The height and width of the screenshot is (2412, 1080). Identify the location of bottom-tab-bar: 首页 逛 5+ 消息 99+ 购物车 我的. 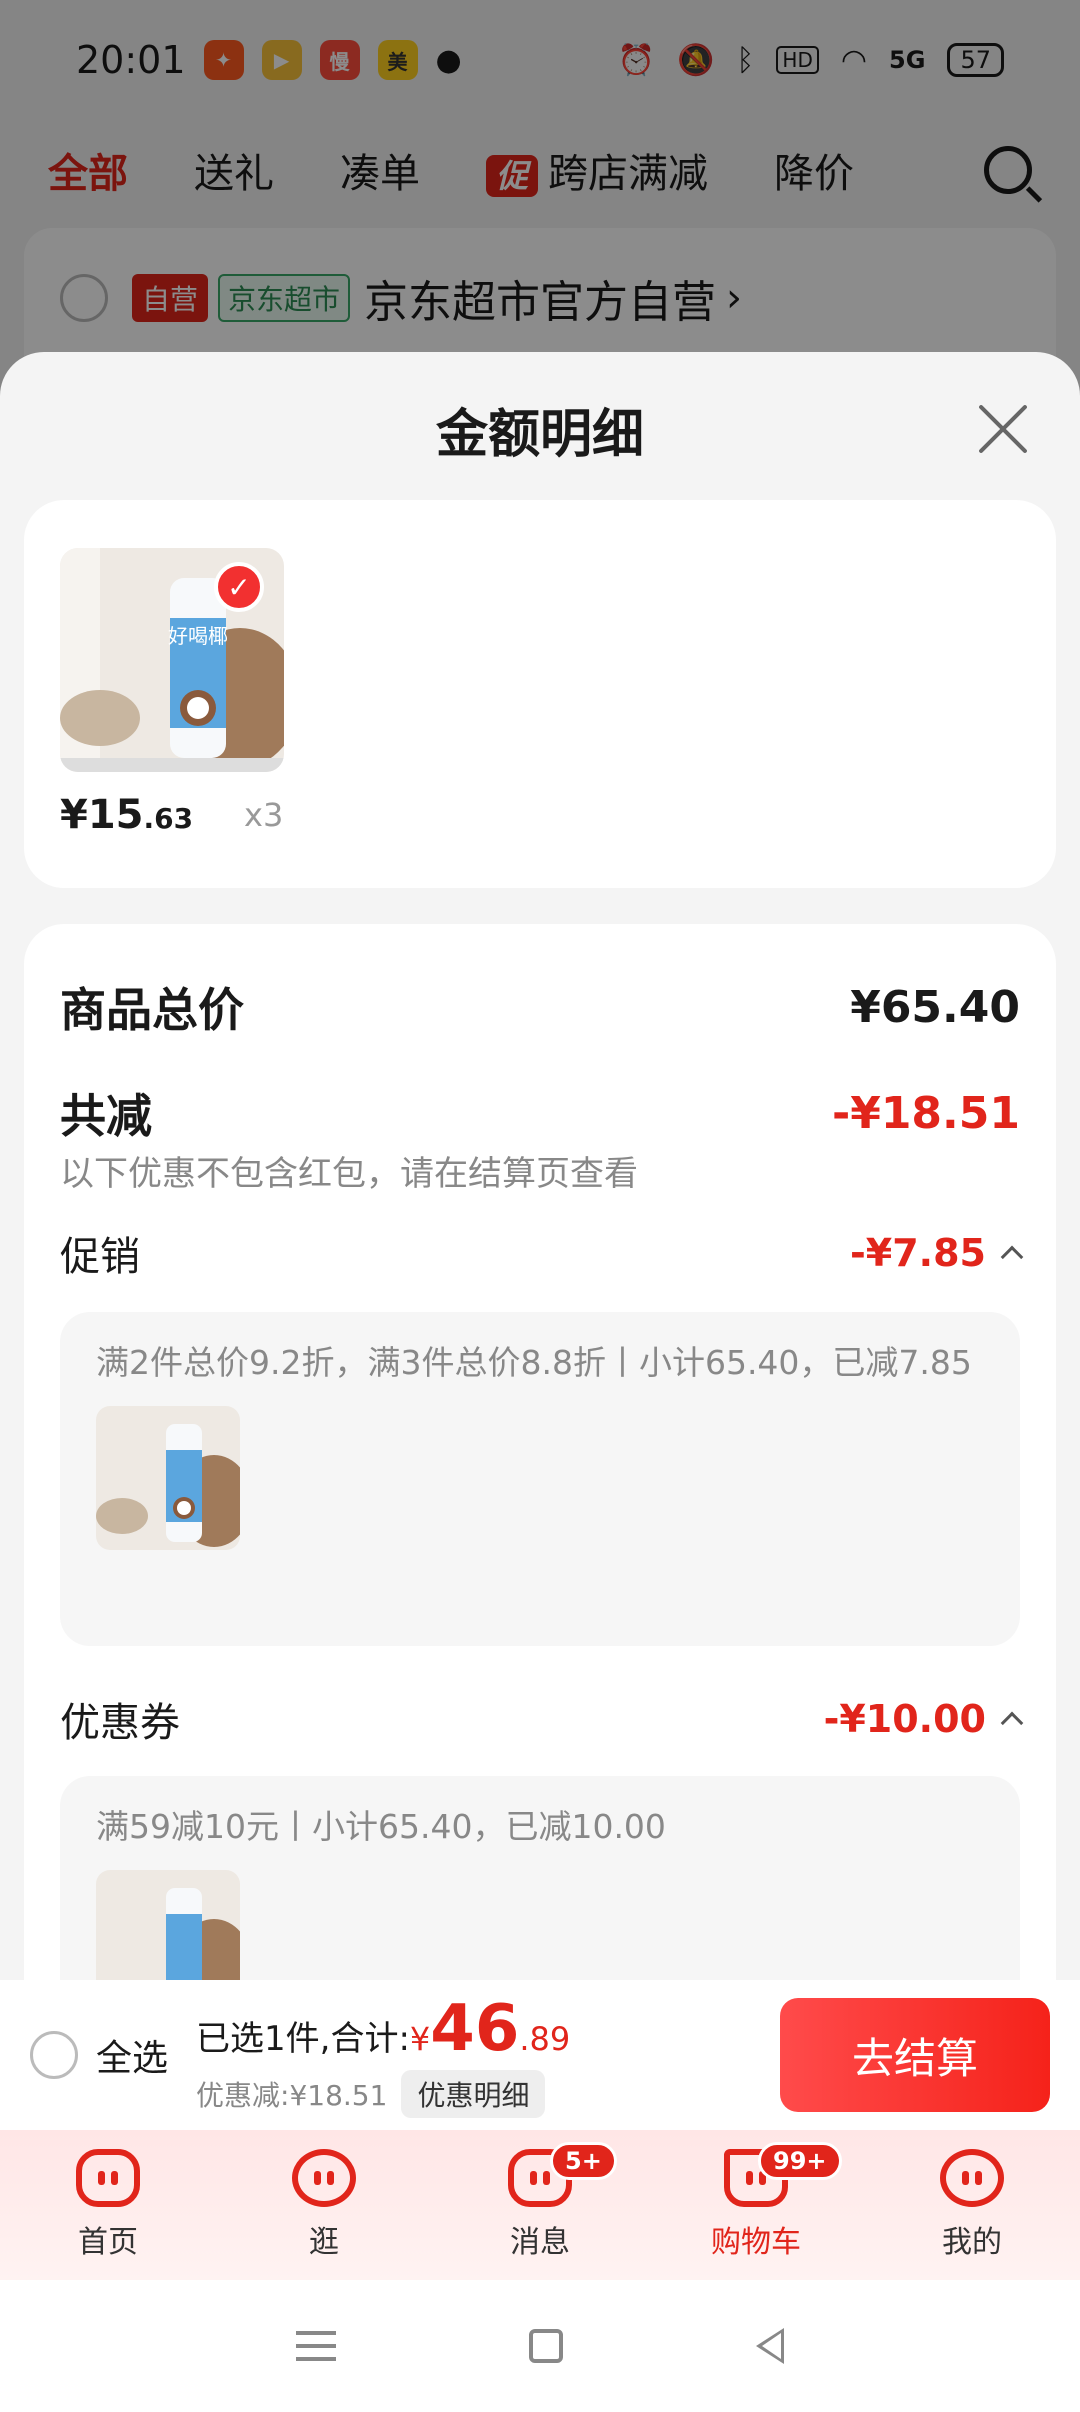
(540, 2205).